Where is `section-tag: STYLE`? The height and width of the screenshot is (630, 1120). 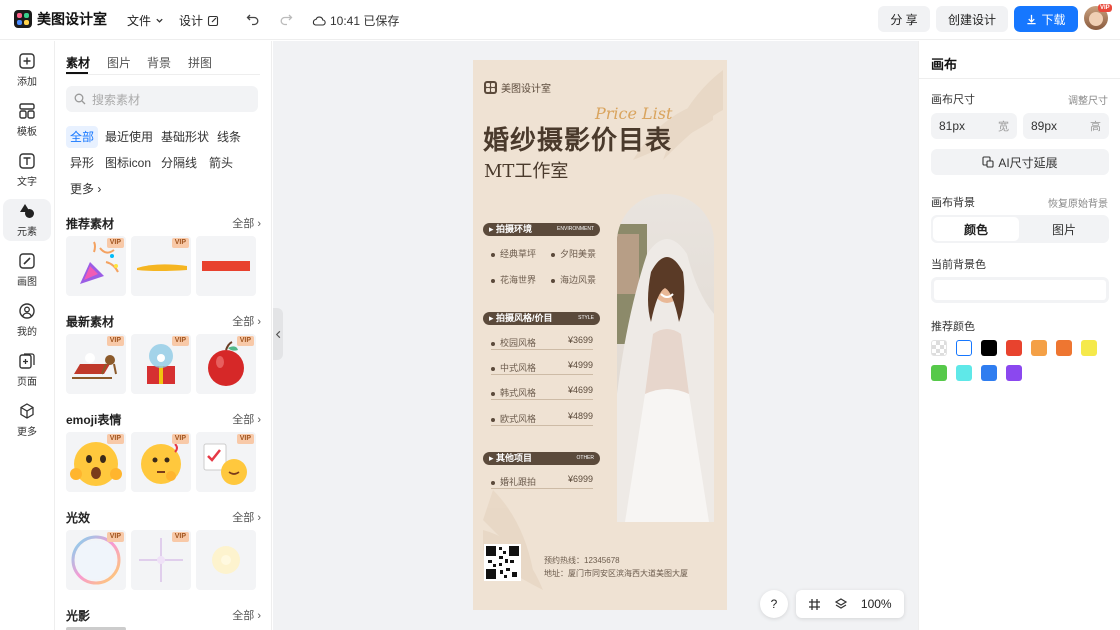 section-tag: STYLE is located at coordinates (586, 318).